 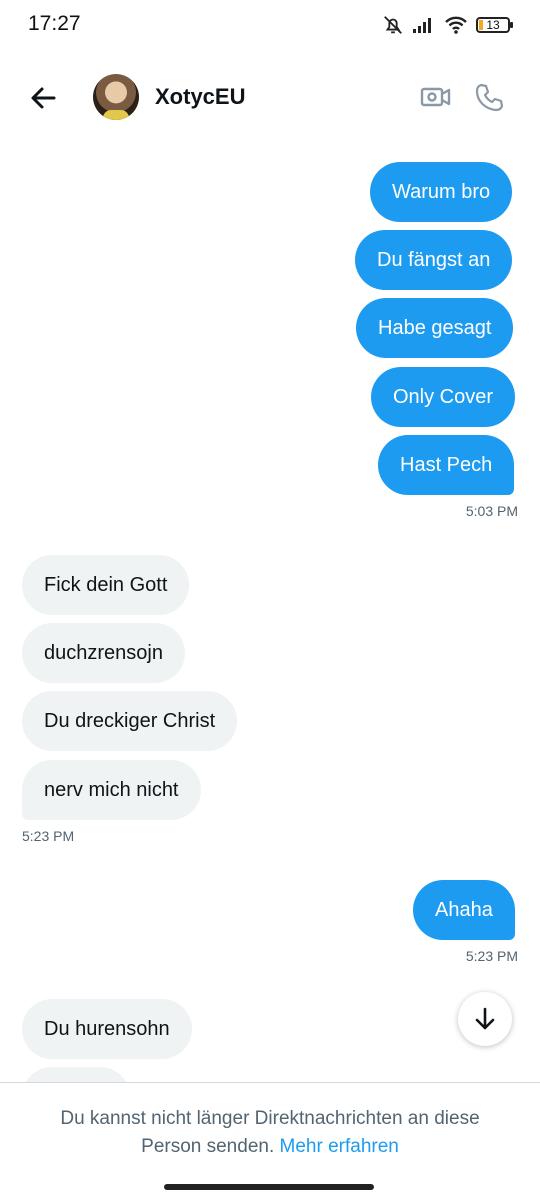 I want to click on scroll-to-bottom-button, so click(x=485, y=1019).